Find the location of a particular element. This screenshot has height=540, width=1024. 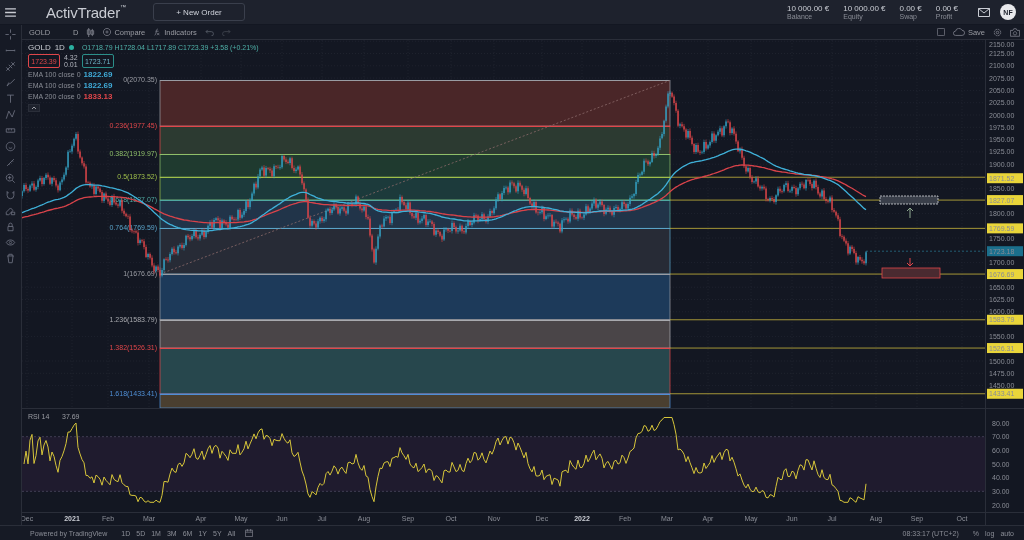

fullscreen-icon is located at coordinates (940, 32).